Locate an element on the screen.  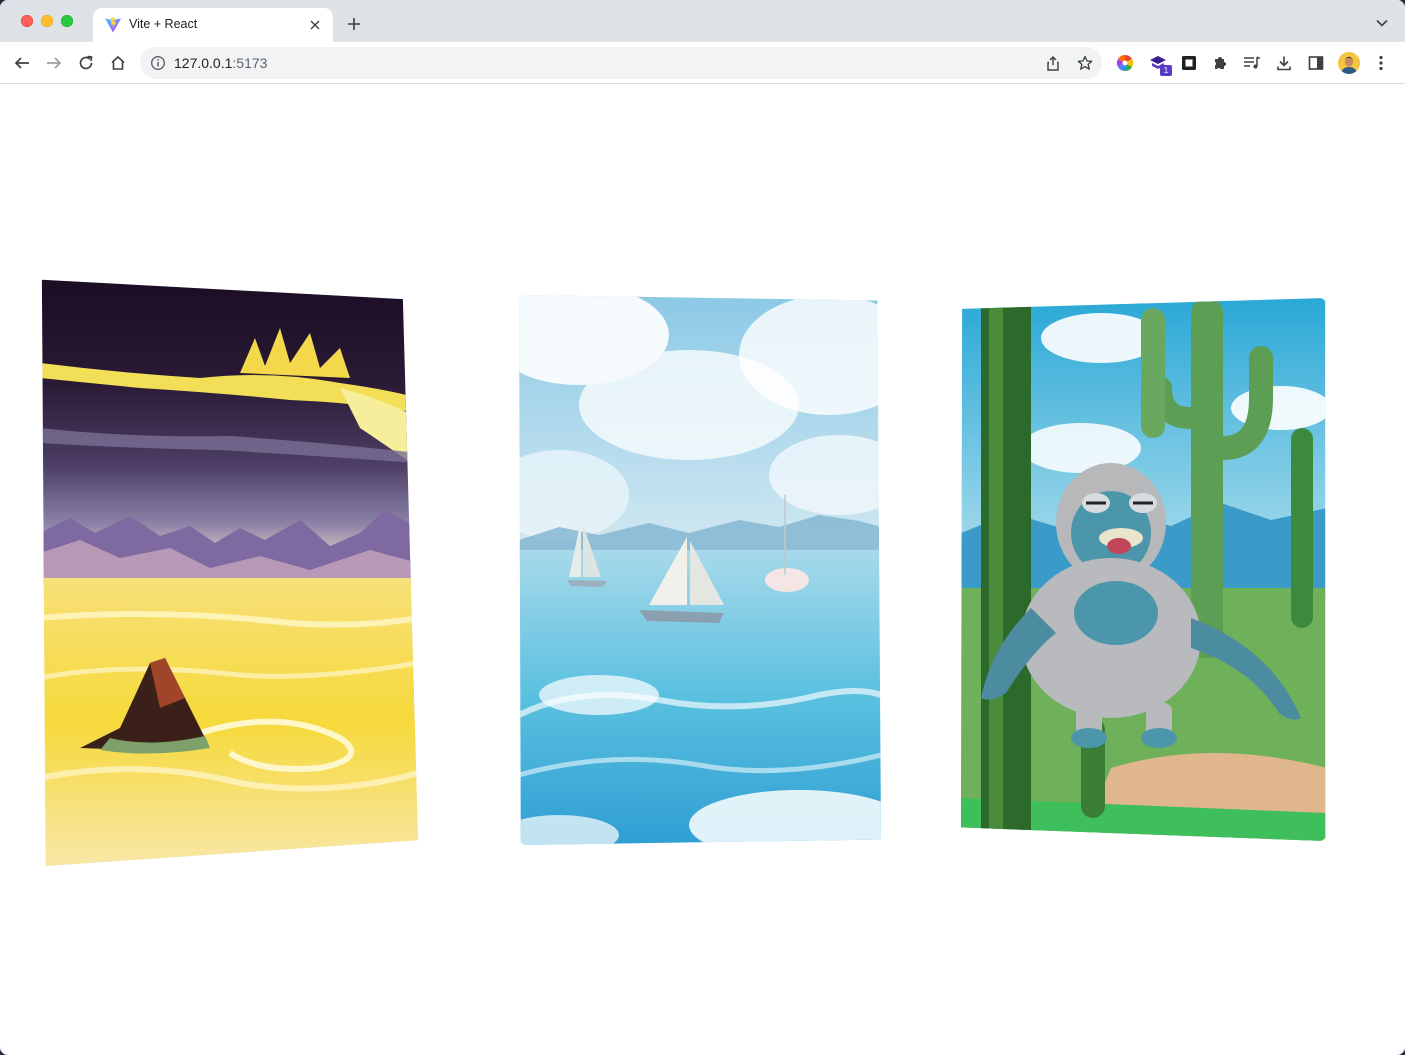
extension-badge: 1 is located at coordinates (1166, 70).